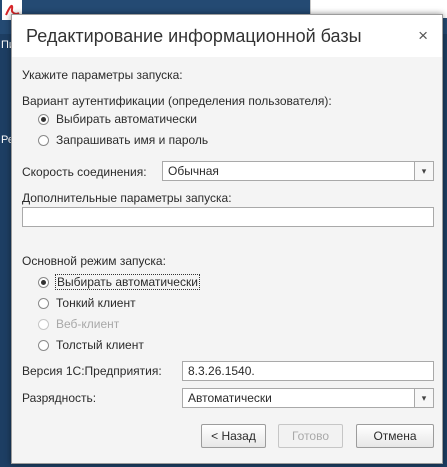  What do you see at coordinates (310, 436) in the screenshot?
I see `finish-button: Готово` at bounding box center [310, 436].